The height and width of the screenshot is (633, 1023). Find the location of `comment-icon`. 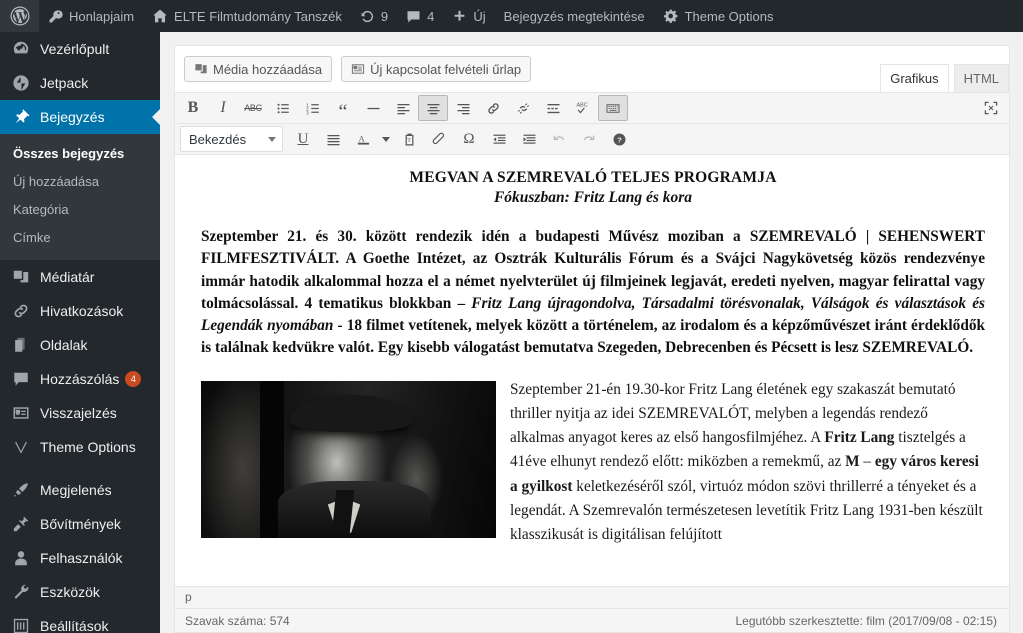

comment-icon is located at coordinates (21, 379).